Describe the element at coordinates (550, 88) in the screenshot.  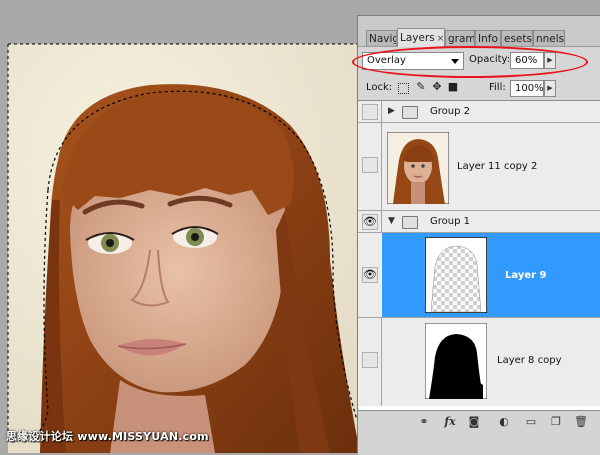
I see `fill-slider-arrow-icon: ▶` at that location.